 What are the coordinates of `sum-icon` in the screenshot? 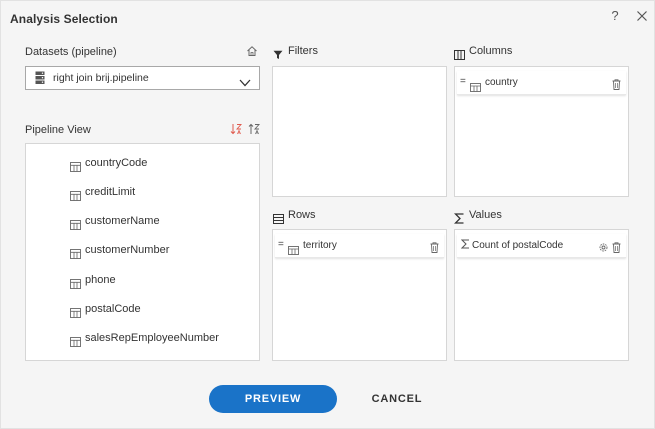 It's located at (465, 245).